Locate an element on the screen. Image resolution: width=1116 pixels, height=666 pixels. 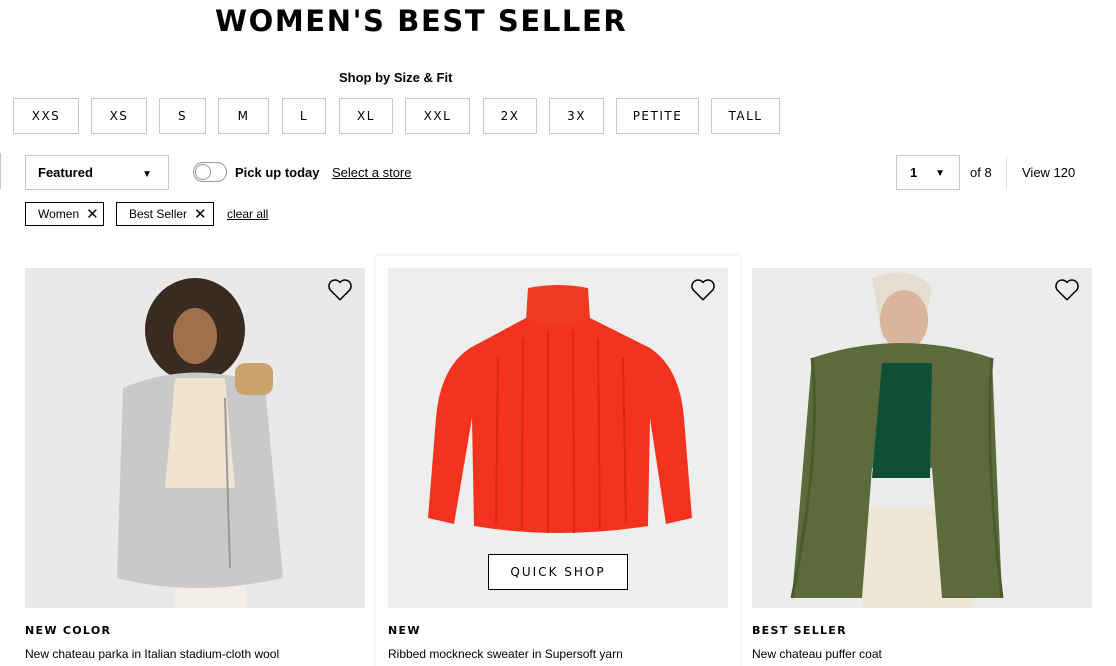
filter-chip-women: Women ✕ is located at coordinates (64, 214).